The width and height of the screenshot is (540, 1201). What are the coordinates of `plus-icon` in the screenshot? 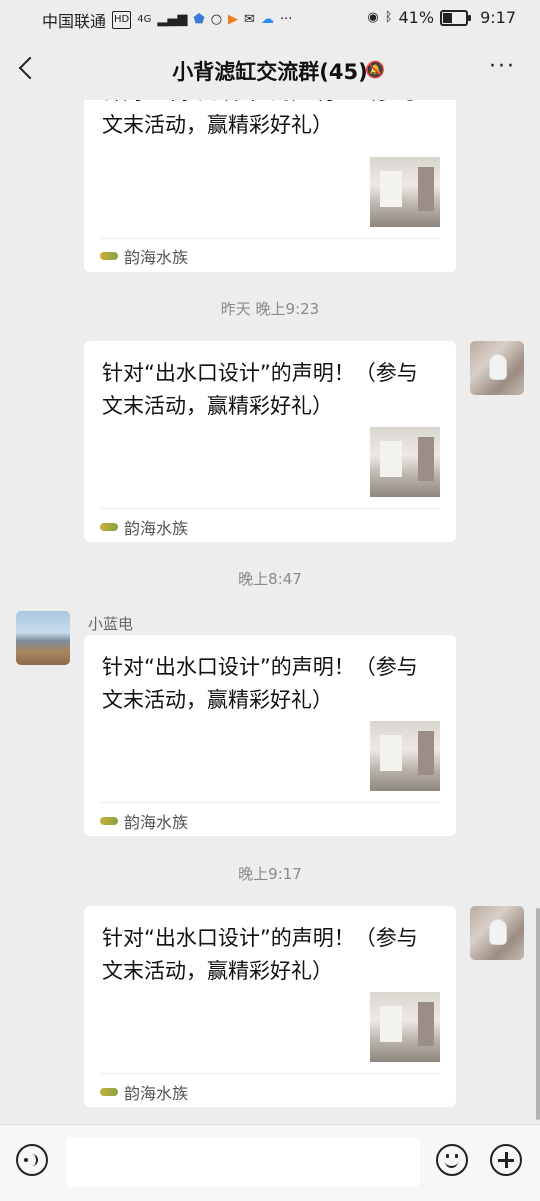 It's located at (506, 1160).